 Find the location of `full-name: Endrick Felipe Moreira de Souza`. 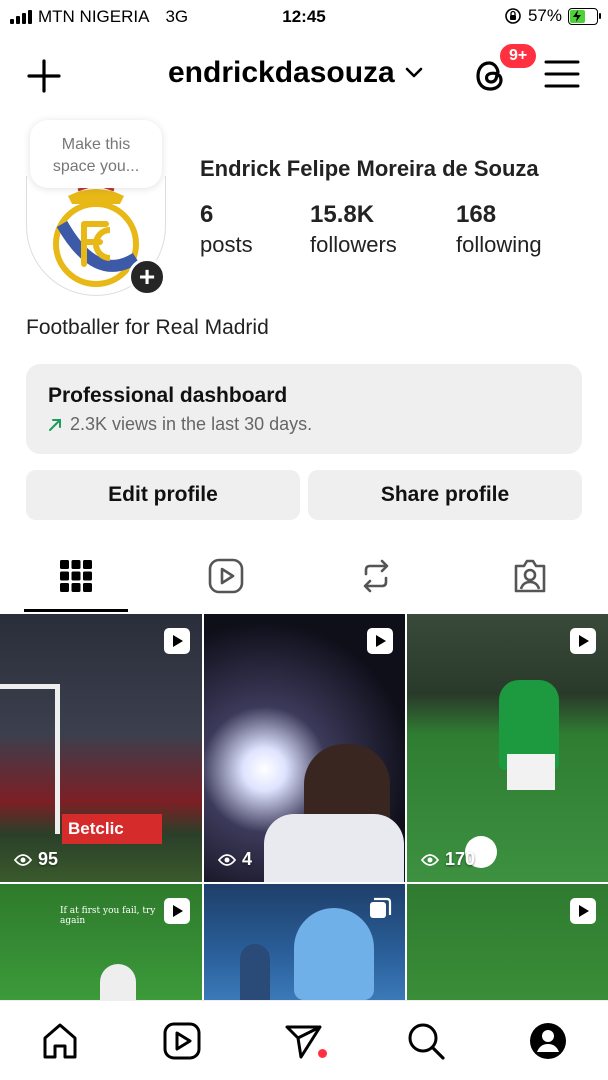

full-name: Endrick Felipe Moreira de Souza is located at coordinates (369, 168).